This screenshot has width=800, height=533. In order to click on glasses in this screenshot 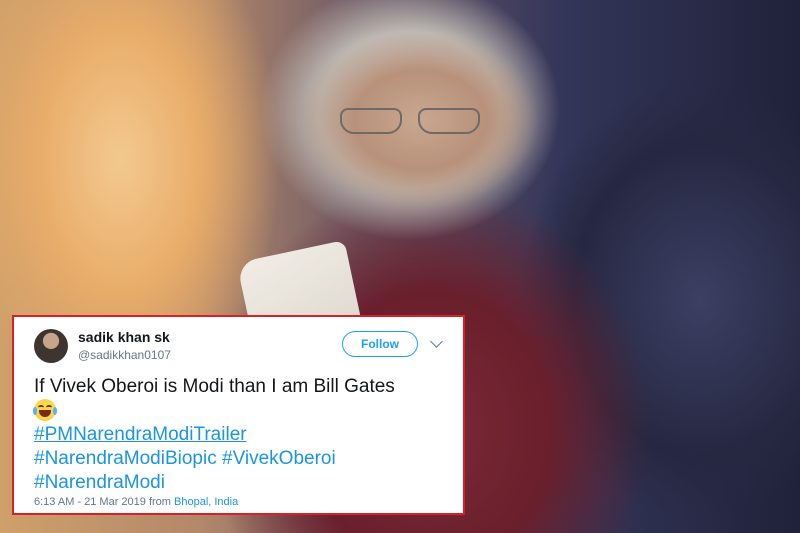, I will do `click(410, 121)`.